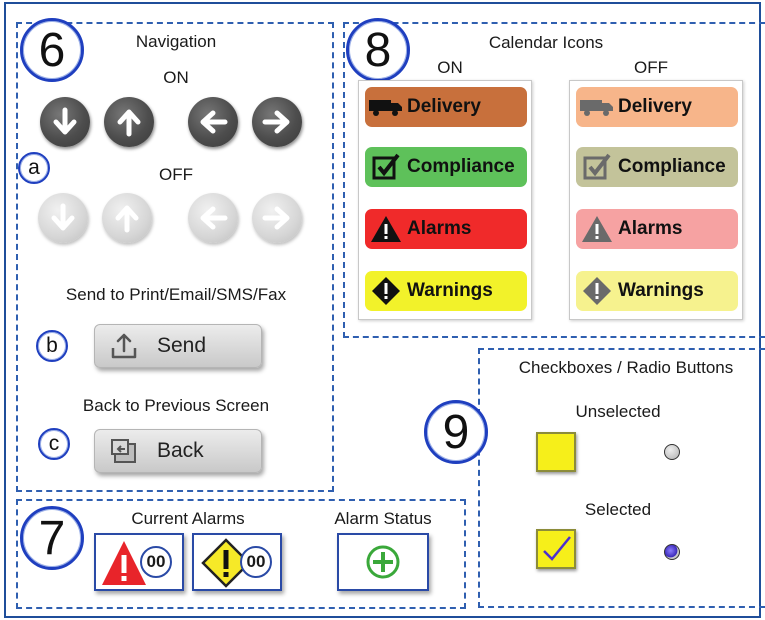  What do you see at coordinates (139, 562) in the screenshot?
I see `current-alarm-count-button: 00` at bounding box center [139, 562].